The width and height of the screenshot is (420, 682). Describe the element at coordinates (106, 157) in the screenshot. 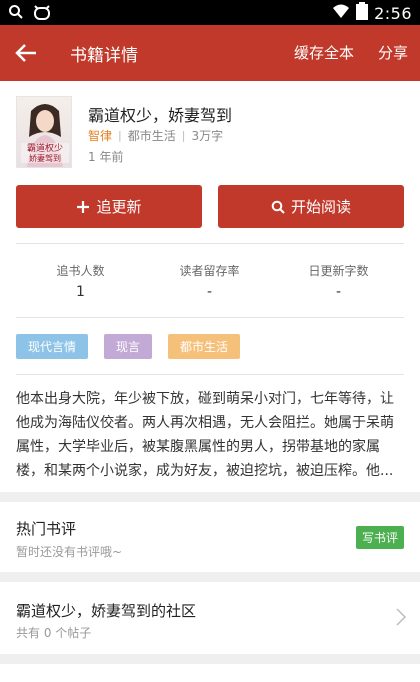

I see `last-updated: 1 年前` at that location.